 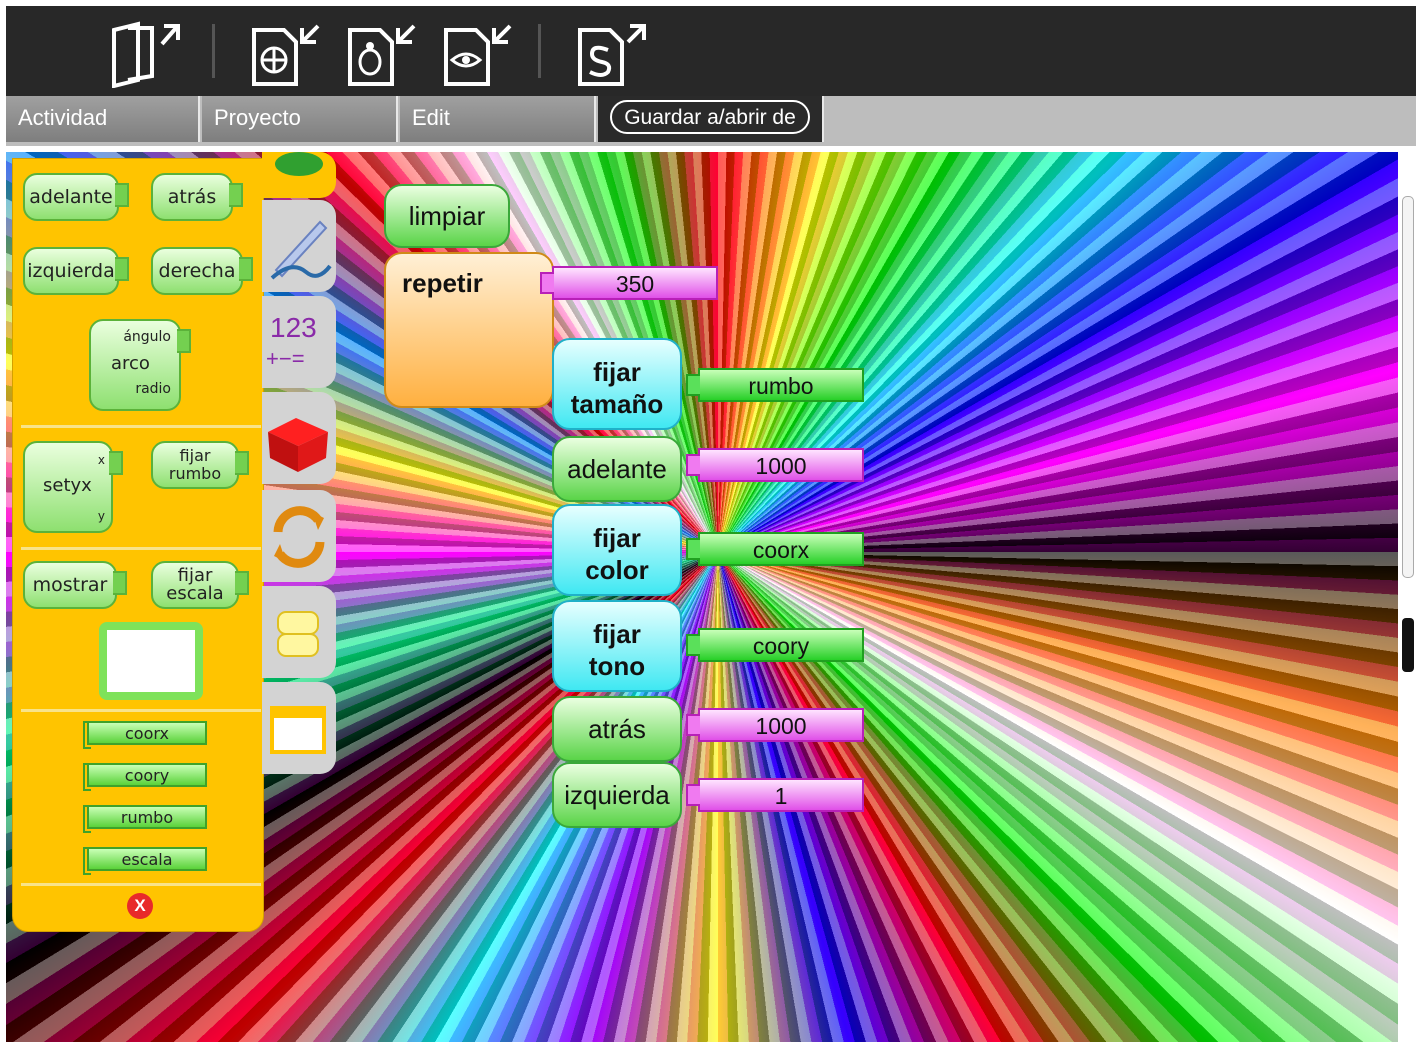 What do you see at coordinates (301, 250) in the screenshot?
I see `pen-icon` at bounding box center [301, 250].